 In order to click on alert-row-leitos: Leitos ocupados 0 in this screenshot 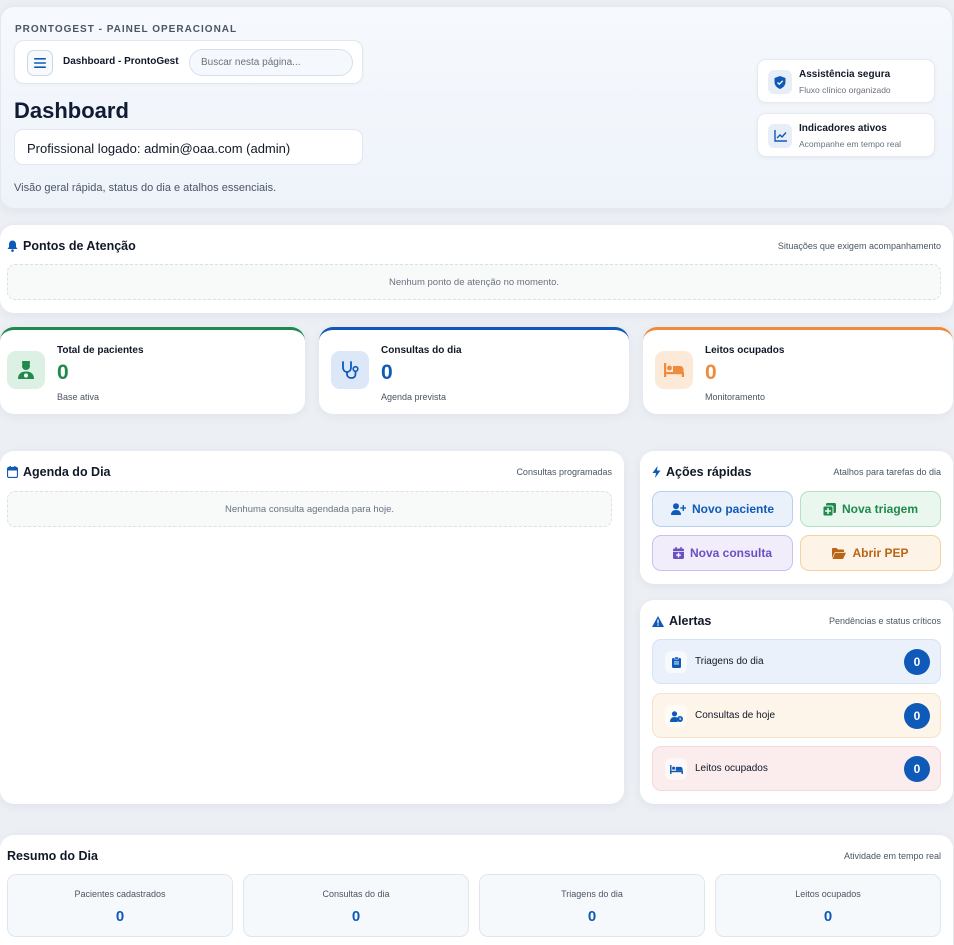, I will do `click(796, 768)`.